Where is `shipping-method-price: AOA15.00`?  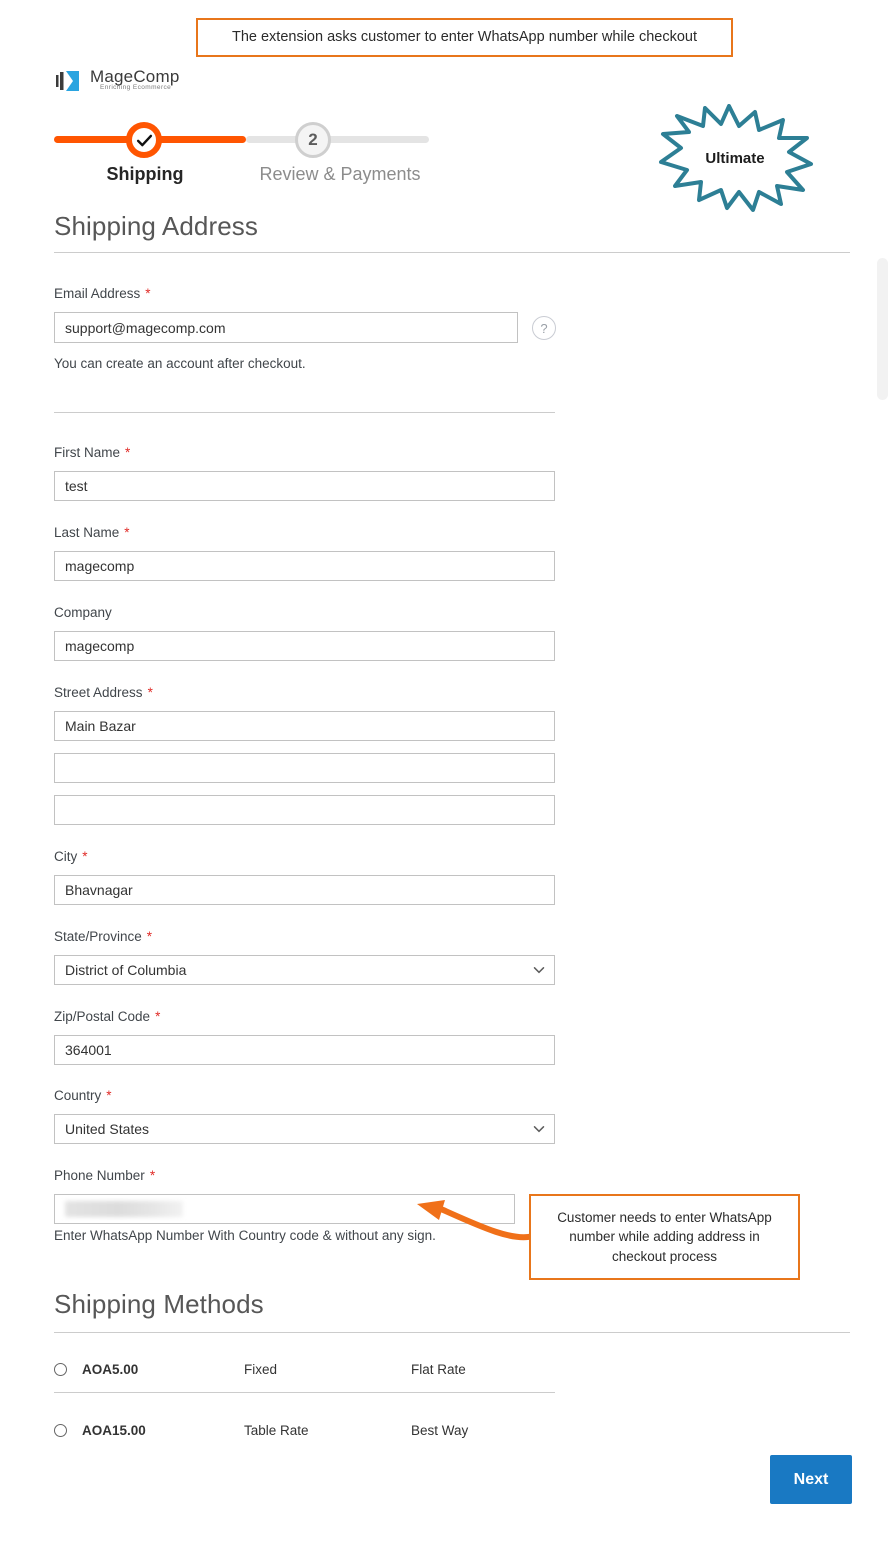
shipping-method-price: AOA15.00 is located at coordinates (114, 1430).